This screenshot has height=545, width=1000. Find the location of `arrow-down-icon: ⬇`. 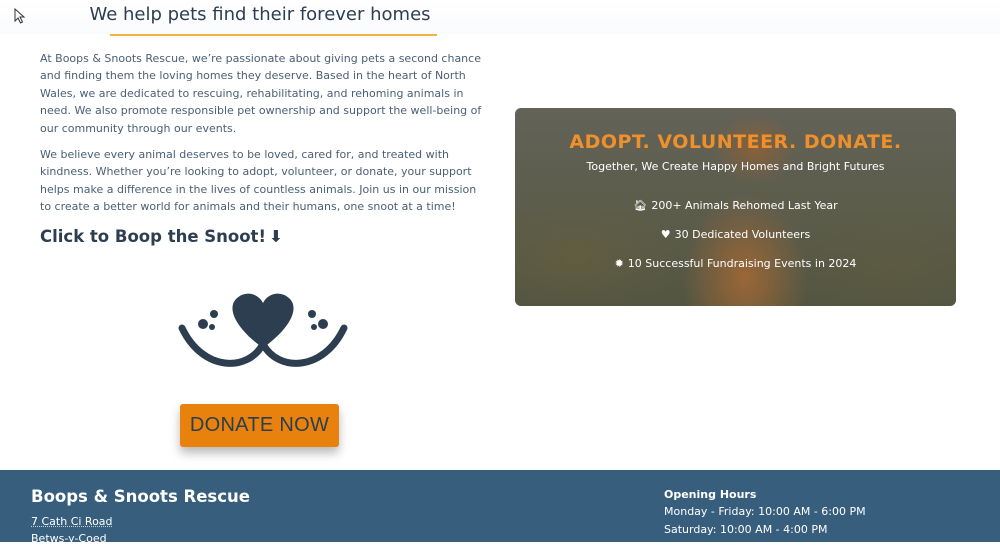

arrow-down-icon: ⬇ is located at coordinates (275, 236).